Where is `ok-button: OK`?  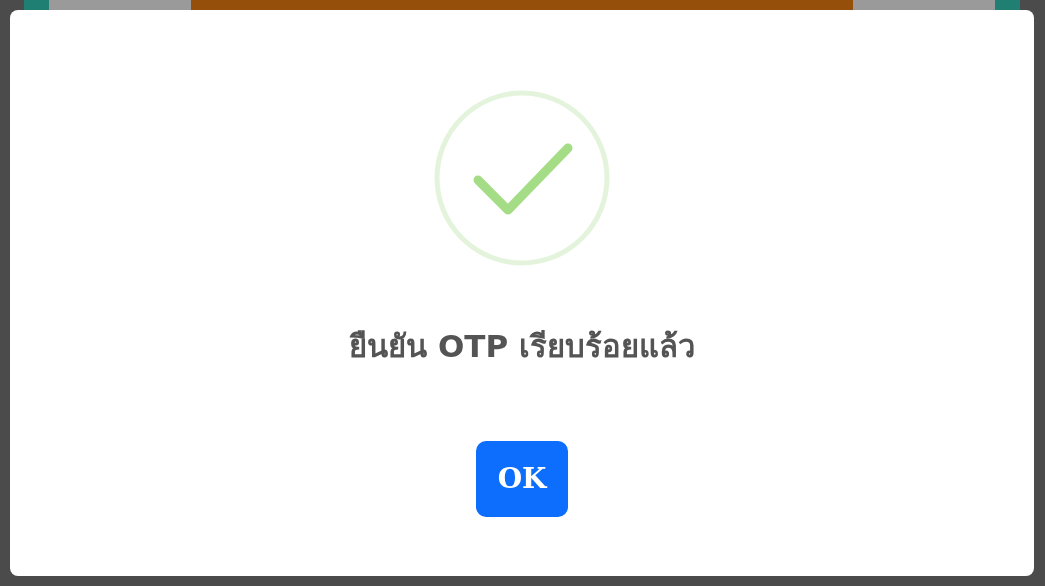
ok-button: OK is located at coordinates (522, 479).